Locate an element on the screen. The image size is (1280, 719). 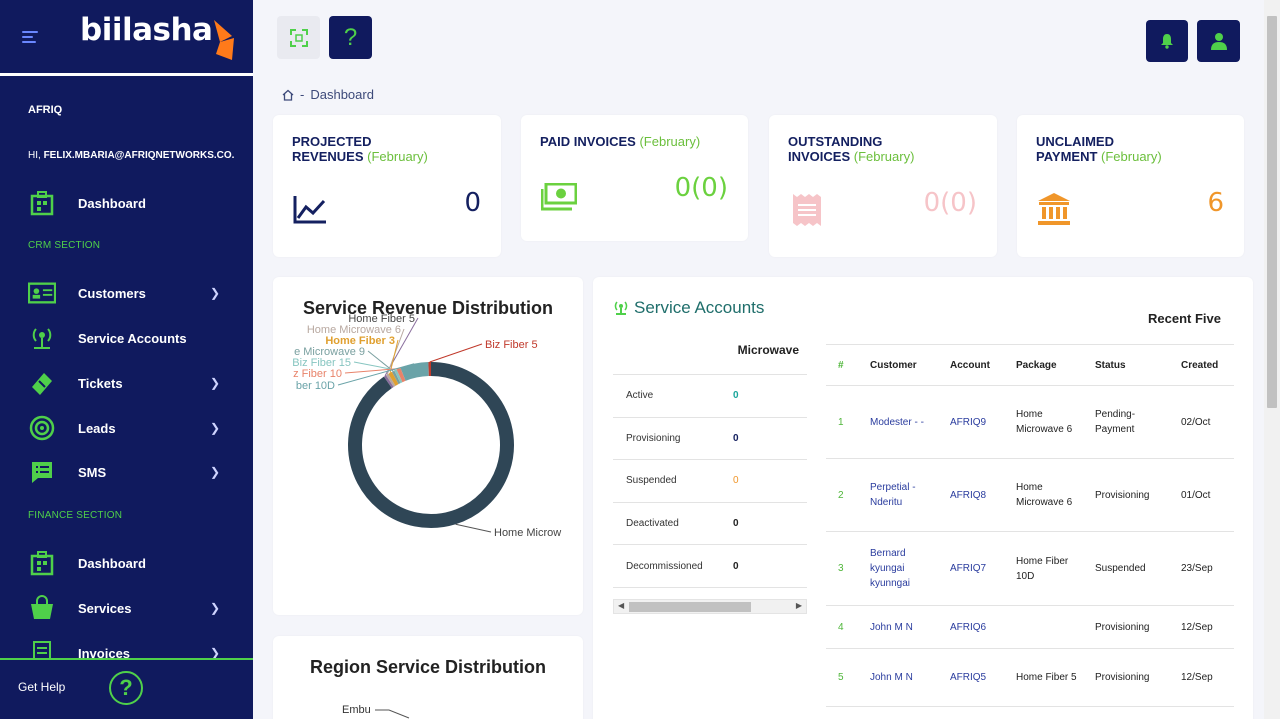
sidebar-item-leads: Leads ❯ is located at coordinates (128, 428).